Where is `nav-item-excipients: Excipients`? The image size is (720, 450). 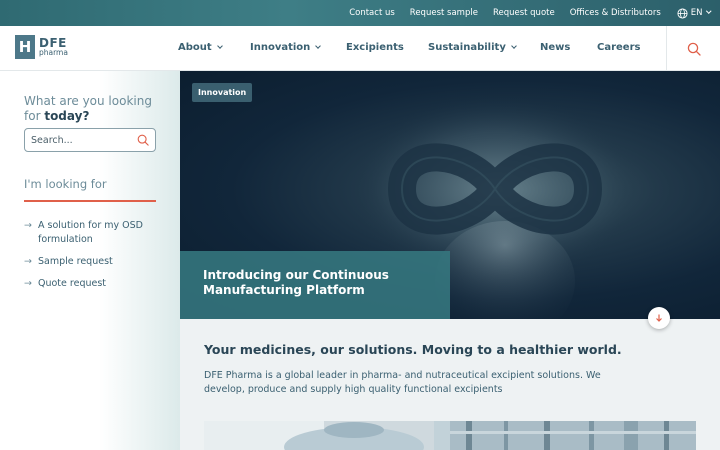
nav-item-excipients: Excipients is located at coordinates (375, 47).